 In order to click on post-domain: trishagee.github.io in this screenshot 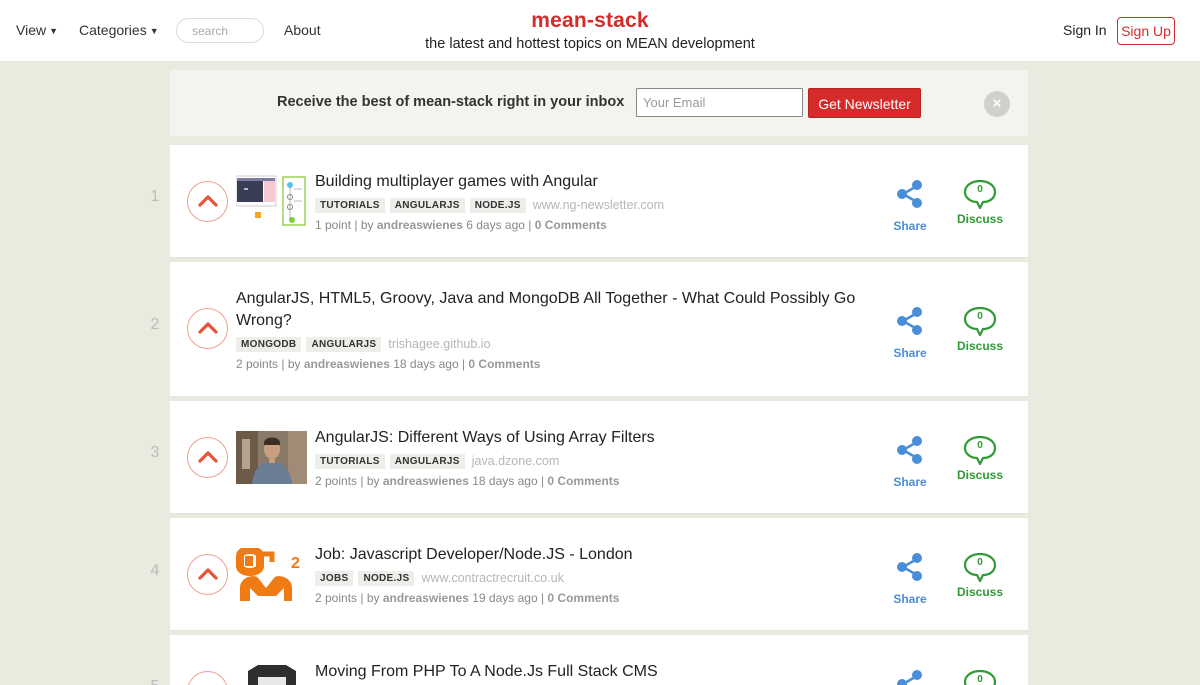, I will do `click(439, 344)`.